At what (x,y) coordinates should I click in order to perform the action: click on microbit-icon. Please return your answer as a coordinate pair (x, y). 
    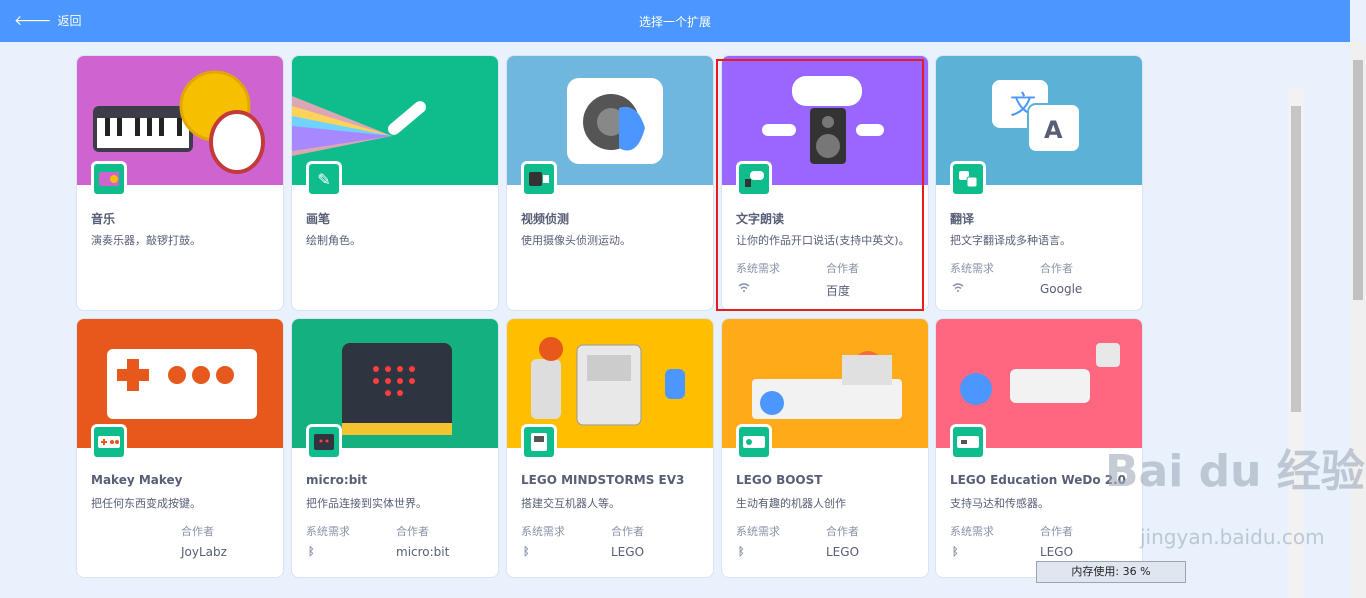
    Looking at the image, I should click on (324, 442).